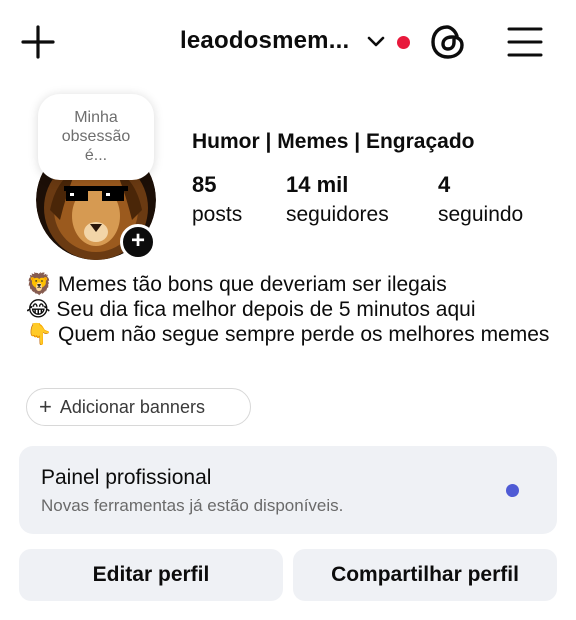 The width and height of the screenshot is (576, 620). What do you see at coordinates (481, 214) in the screenshot?
I see `stat-label: seguindo` at bounding box center [481, 214].